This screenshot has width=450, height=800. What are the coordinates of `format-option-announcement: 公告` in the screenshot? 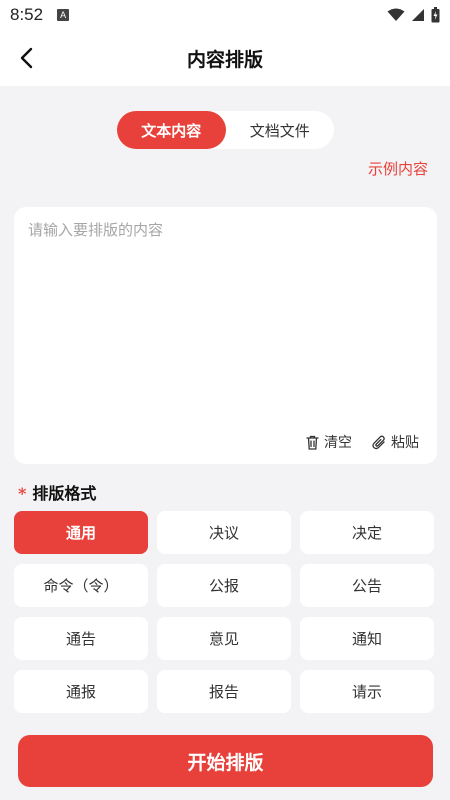 It's located at (367, 585).